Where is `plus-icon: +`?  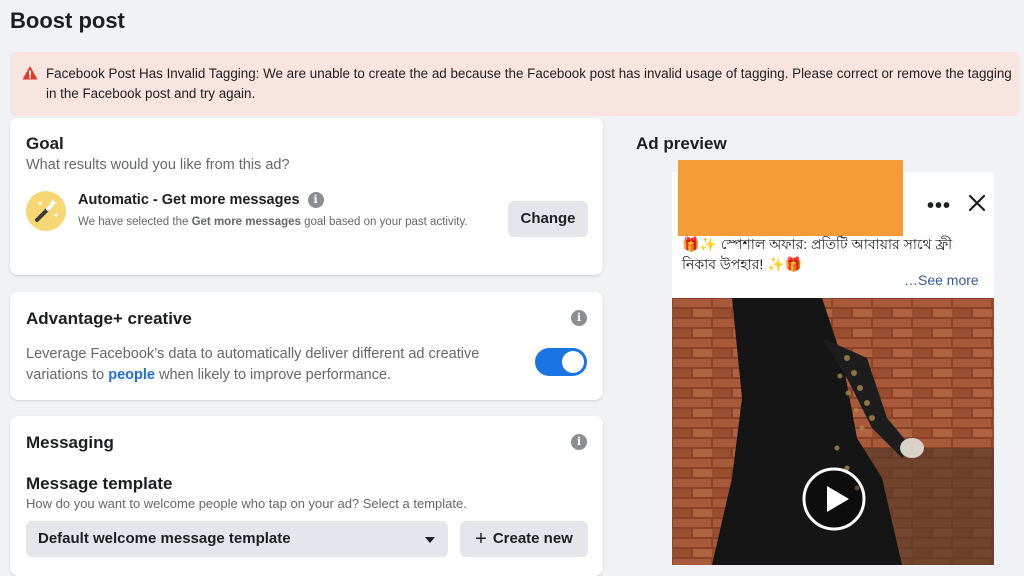 plus-icon: + is located at coordinates (481, 539).